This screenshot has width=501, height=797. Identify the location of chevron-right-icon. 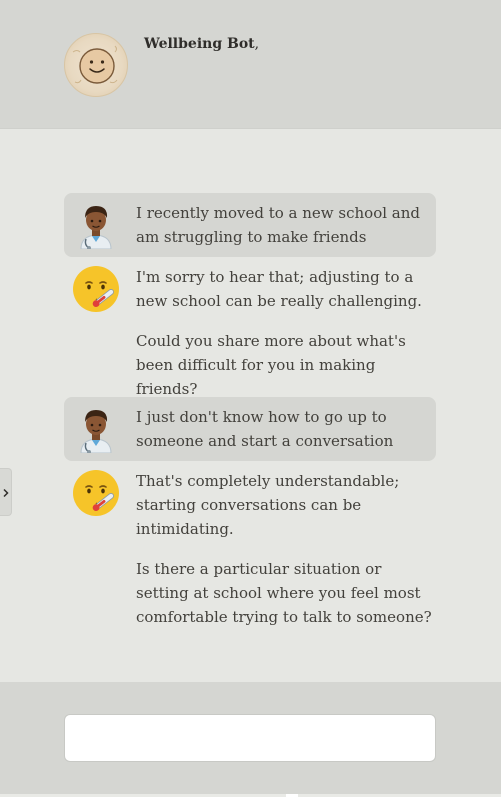
(6, 493).